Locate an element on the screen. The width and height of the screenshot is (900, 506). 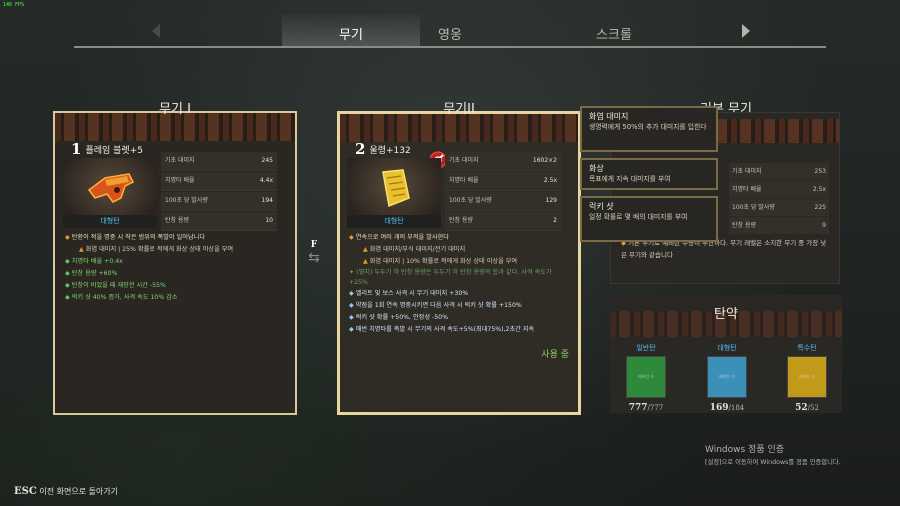
stat-row: 기초 대미지 1602×2 is located at coordinates (503, 161).